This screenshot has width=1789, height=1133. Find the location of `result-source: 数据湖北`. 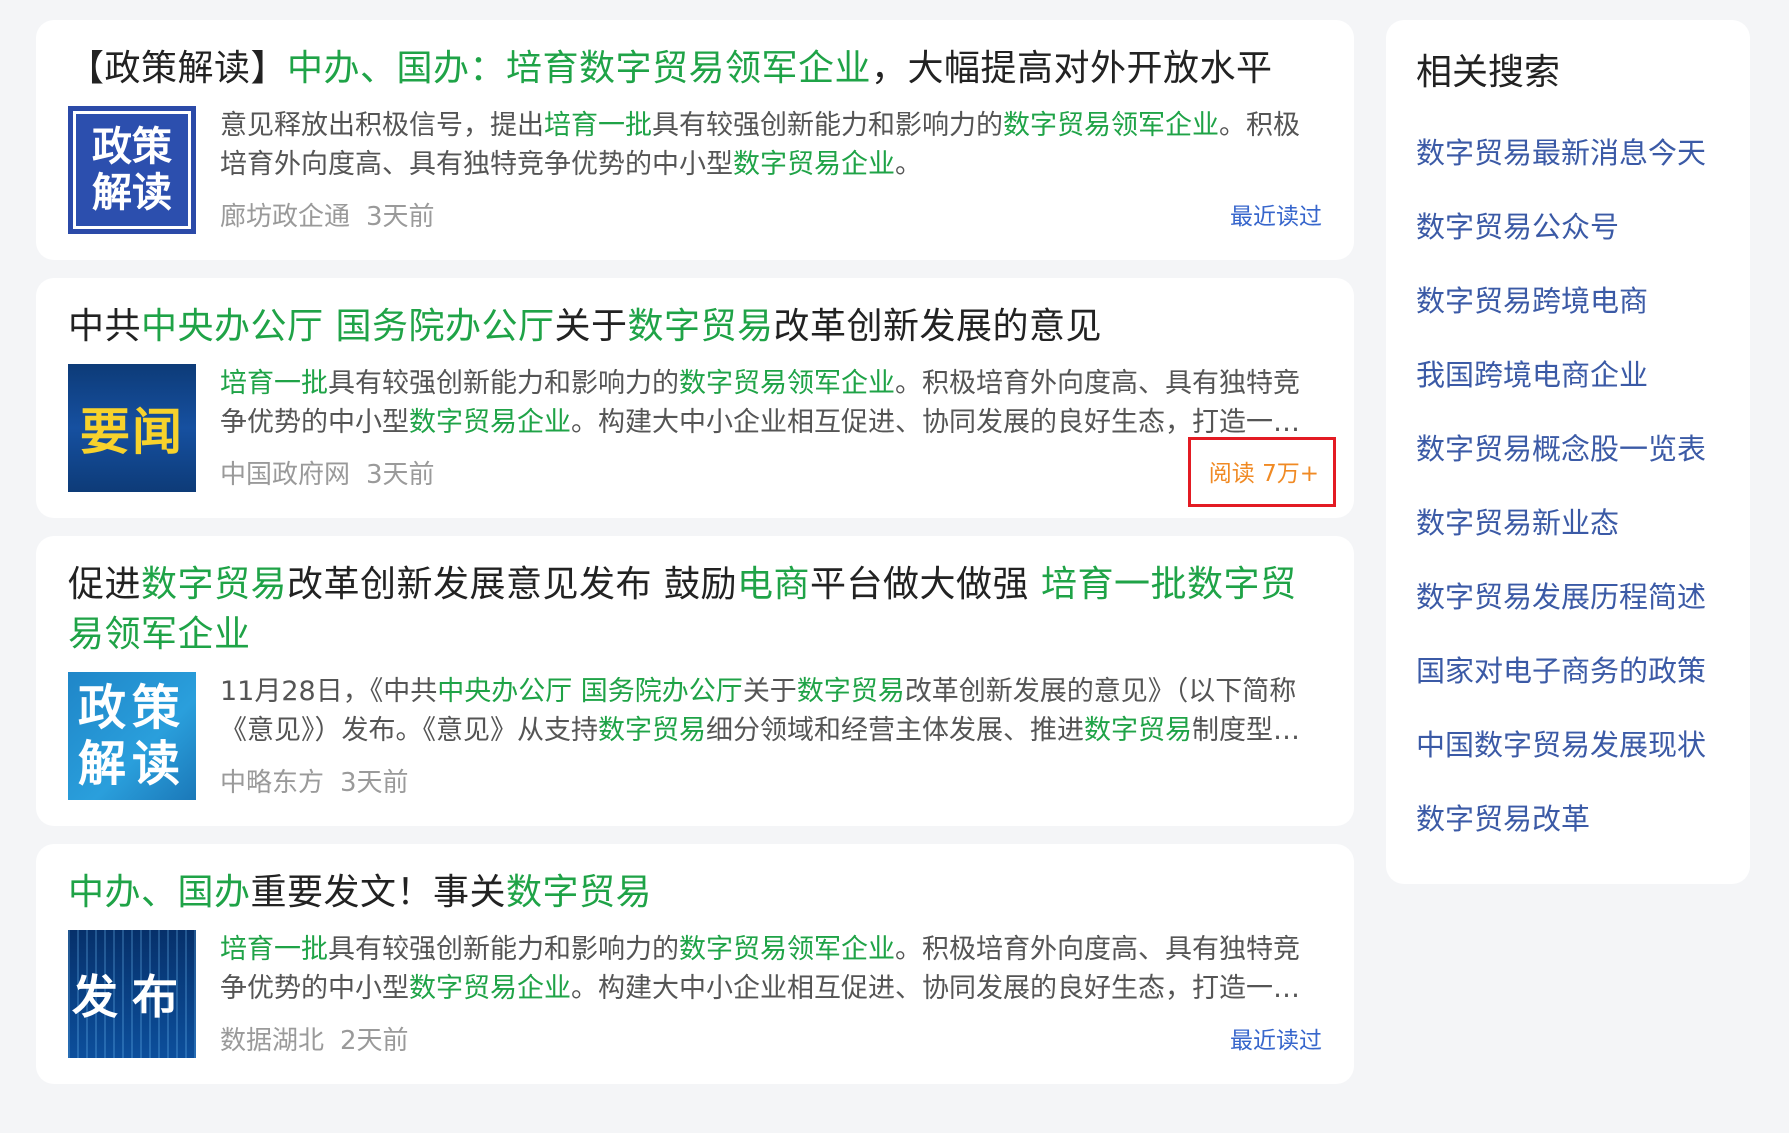

result-source: 数据湖北 is located at coordinates (272, 1040).